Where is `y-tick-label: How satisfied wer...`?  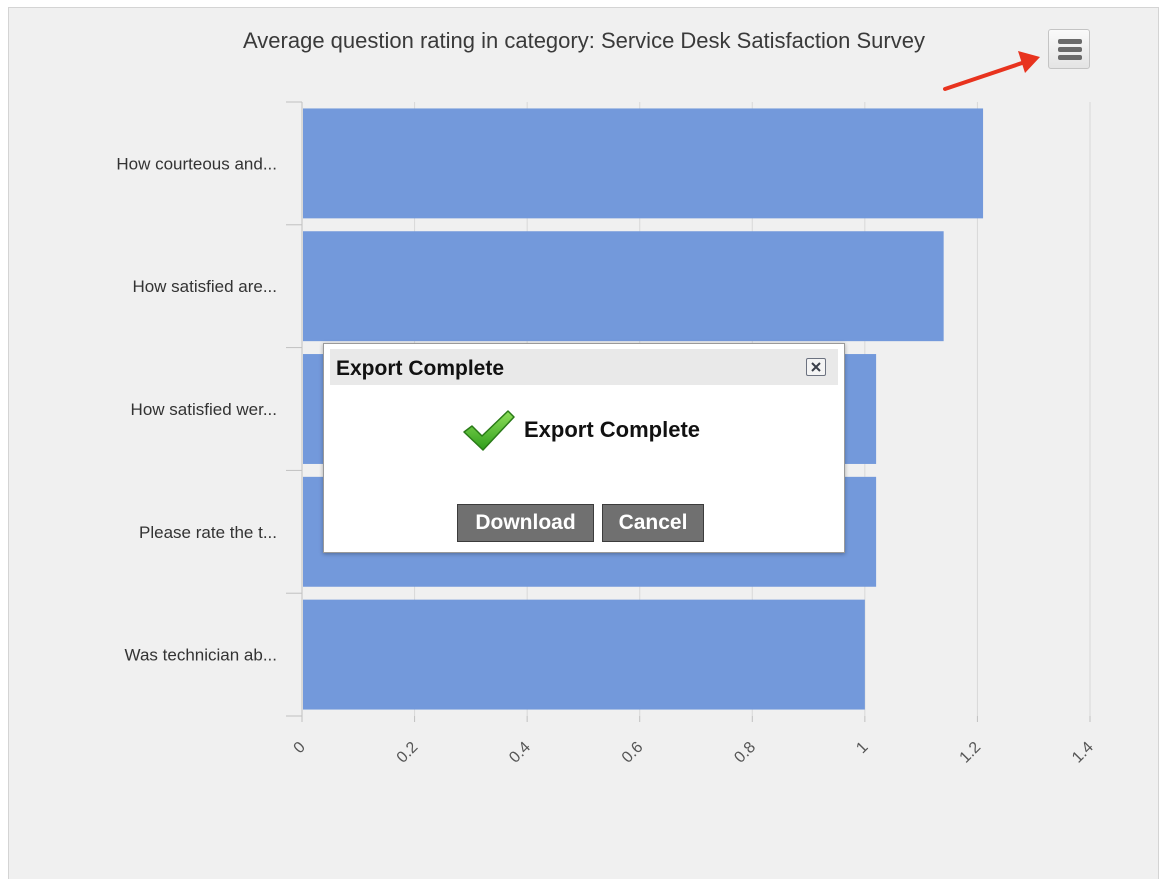 y-tick-label: How satisfied wer... is located at coordinates (204, 409).